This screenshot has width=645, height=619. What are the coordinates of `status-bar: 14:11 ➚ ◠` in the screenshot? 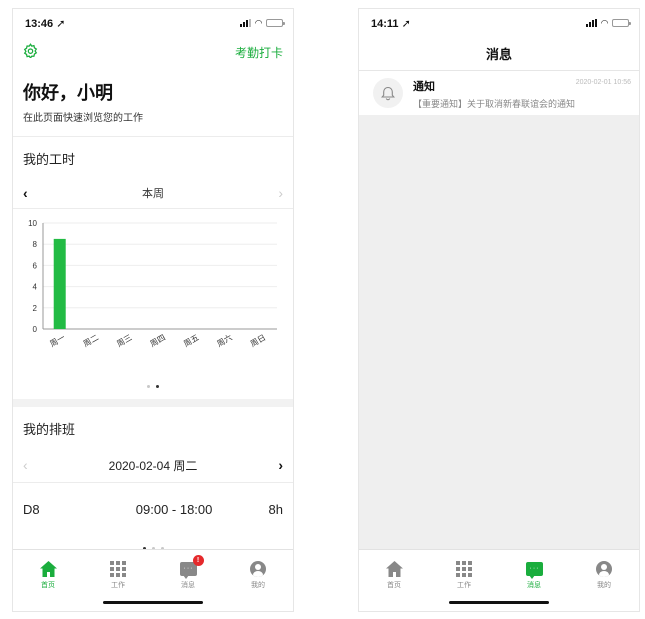 It's located at (499, 23).